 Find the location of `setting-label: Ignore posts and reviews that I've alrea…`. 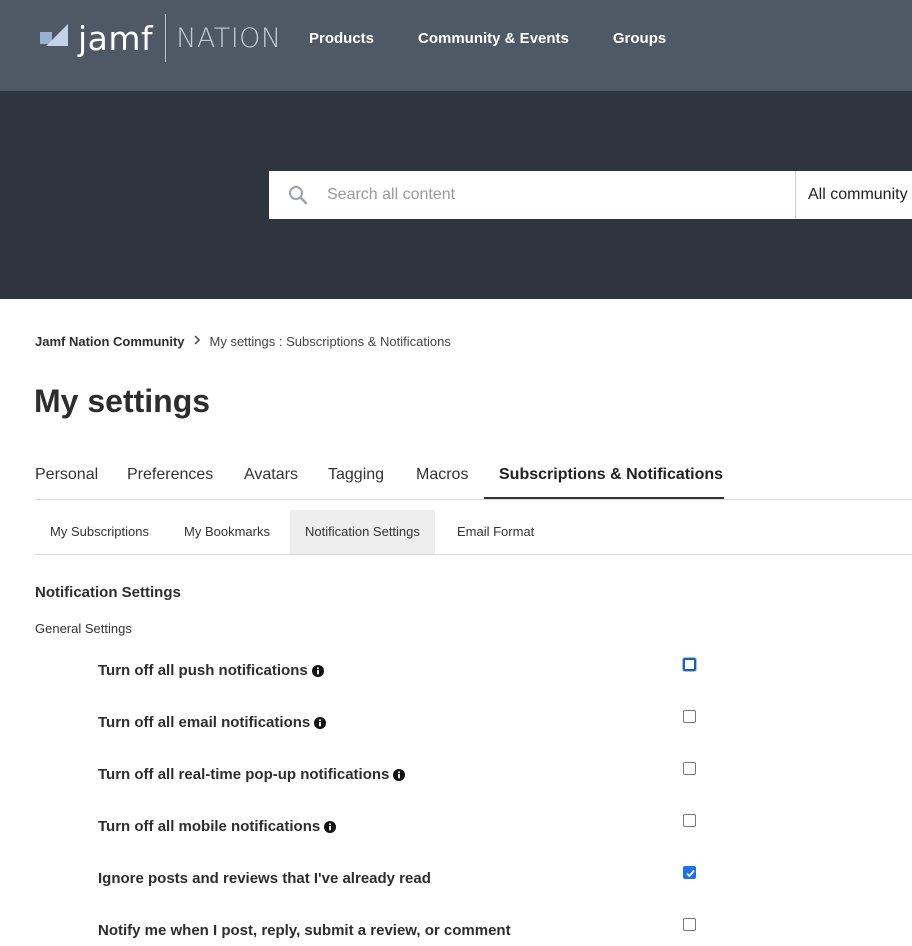

setting-label: Ignore posts and reviews that I've alrea… is located at coordinates (264, 878).